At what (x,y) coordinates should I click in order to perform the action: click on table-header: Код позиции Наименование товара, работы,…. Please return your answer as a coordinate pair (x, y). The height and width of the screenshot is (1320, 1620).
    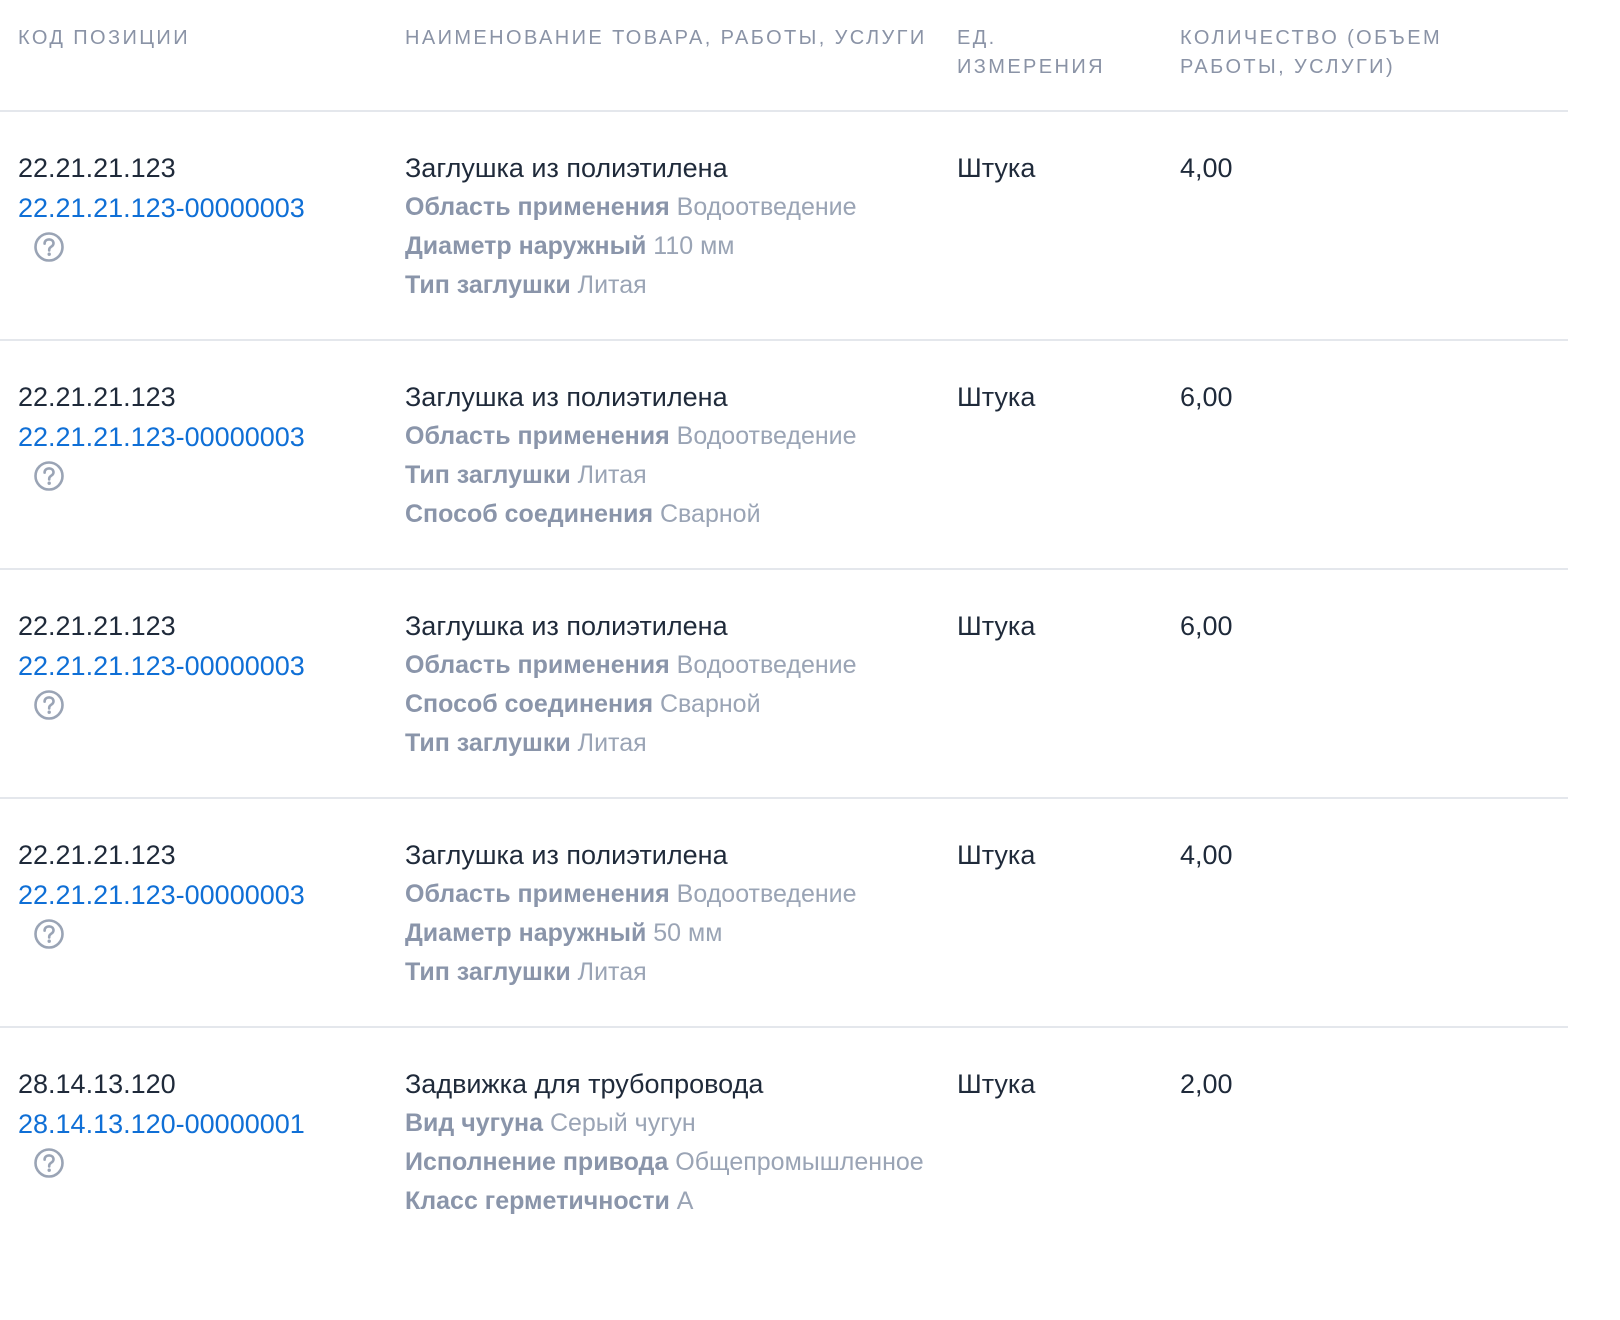
    Looking at the image, I should click on (784, 56).